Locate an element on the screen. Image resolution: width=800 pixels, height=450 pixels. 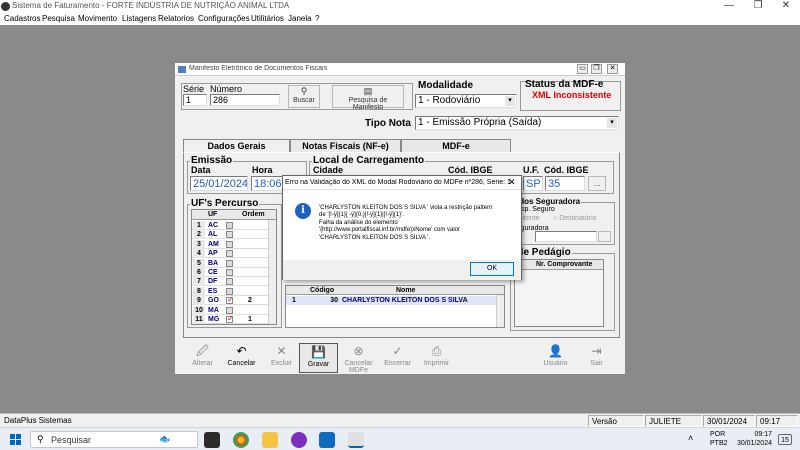
modalidade-select: 1 - Rodoviário ▾ is located at coordinates (466, 101).